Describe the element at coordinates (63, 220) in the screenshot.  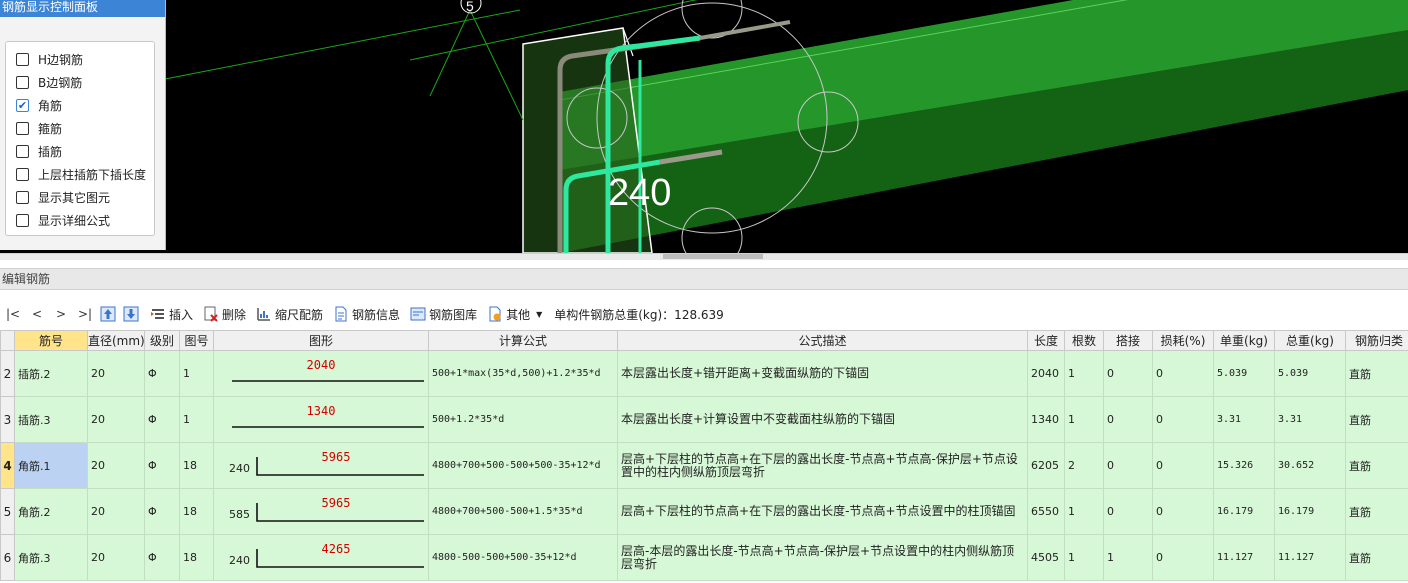
I see `option-row: 显示详细公式` at that location.